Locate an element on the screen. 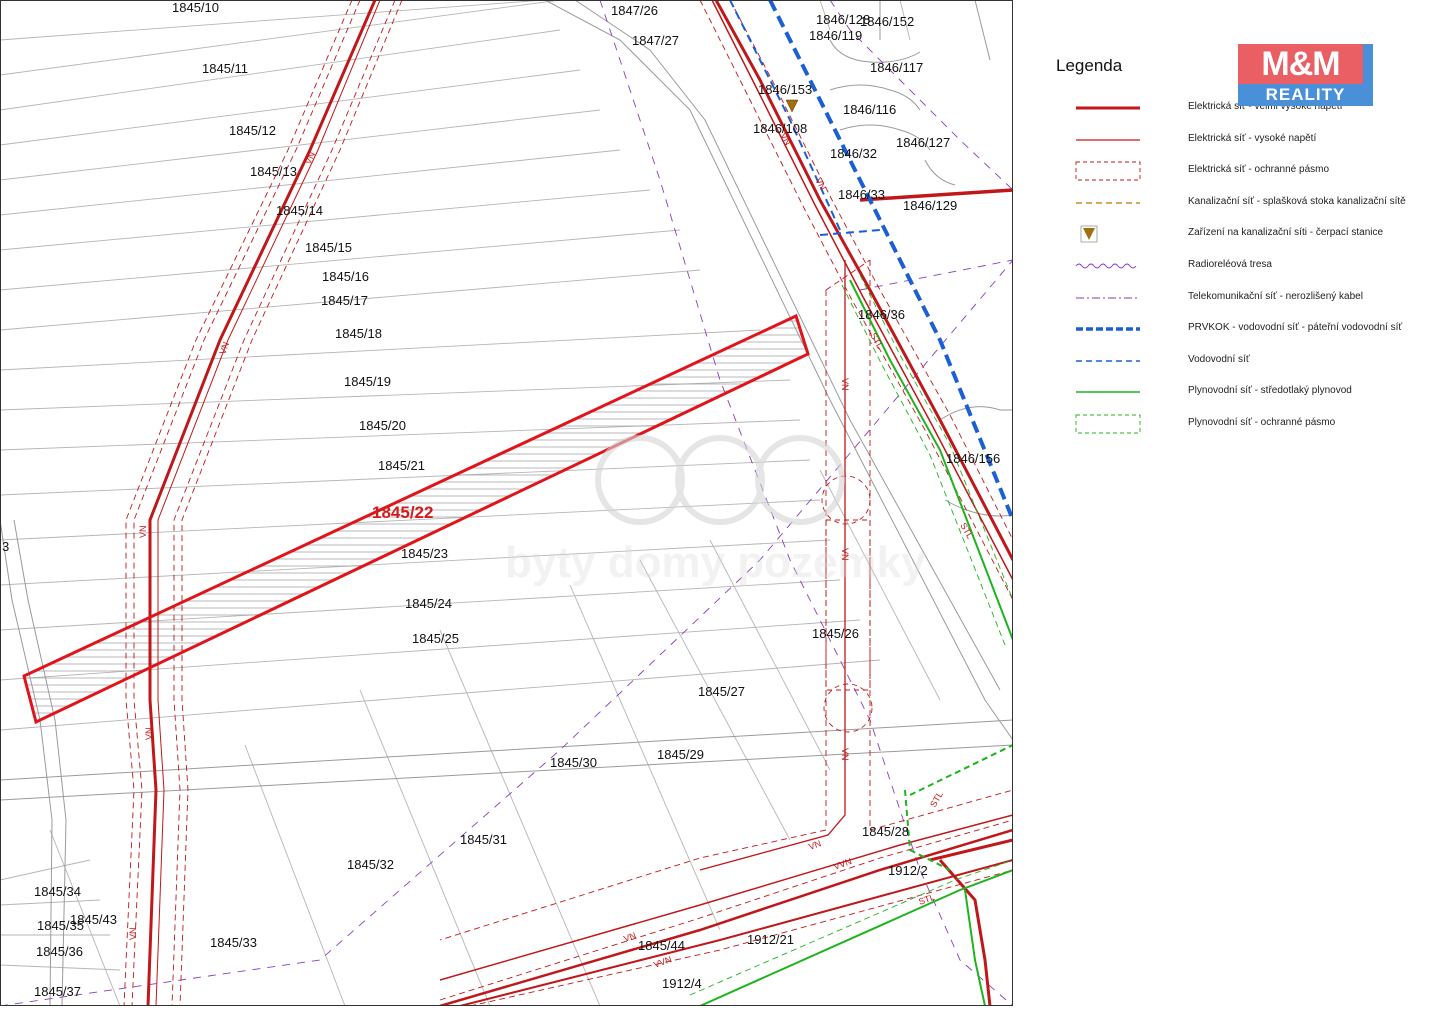 The image size is (1440, 1022). brand-logo: M&M REALITY is located at coordinates (1305, 76).